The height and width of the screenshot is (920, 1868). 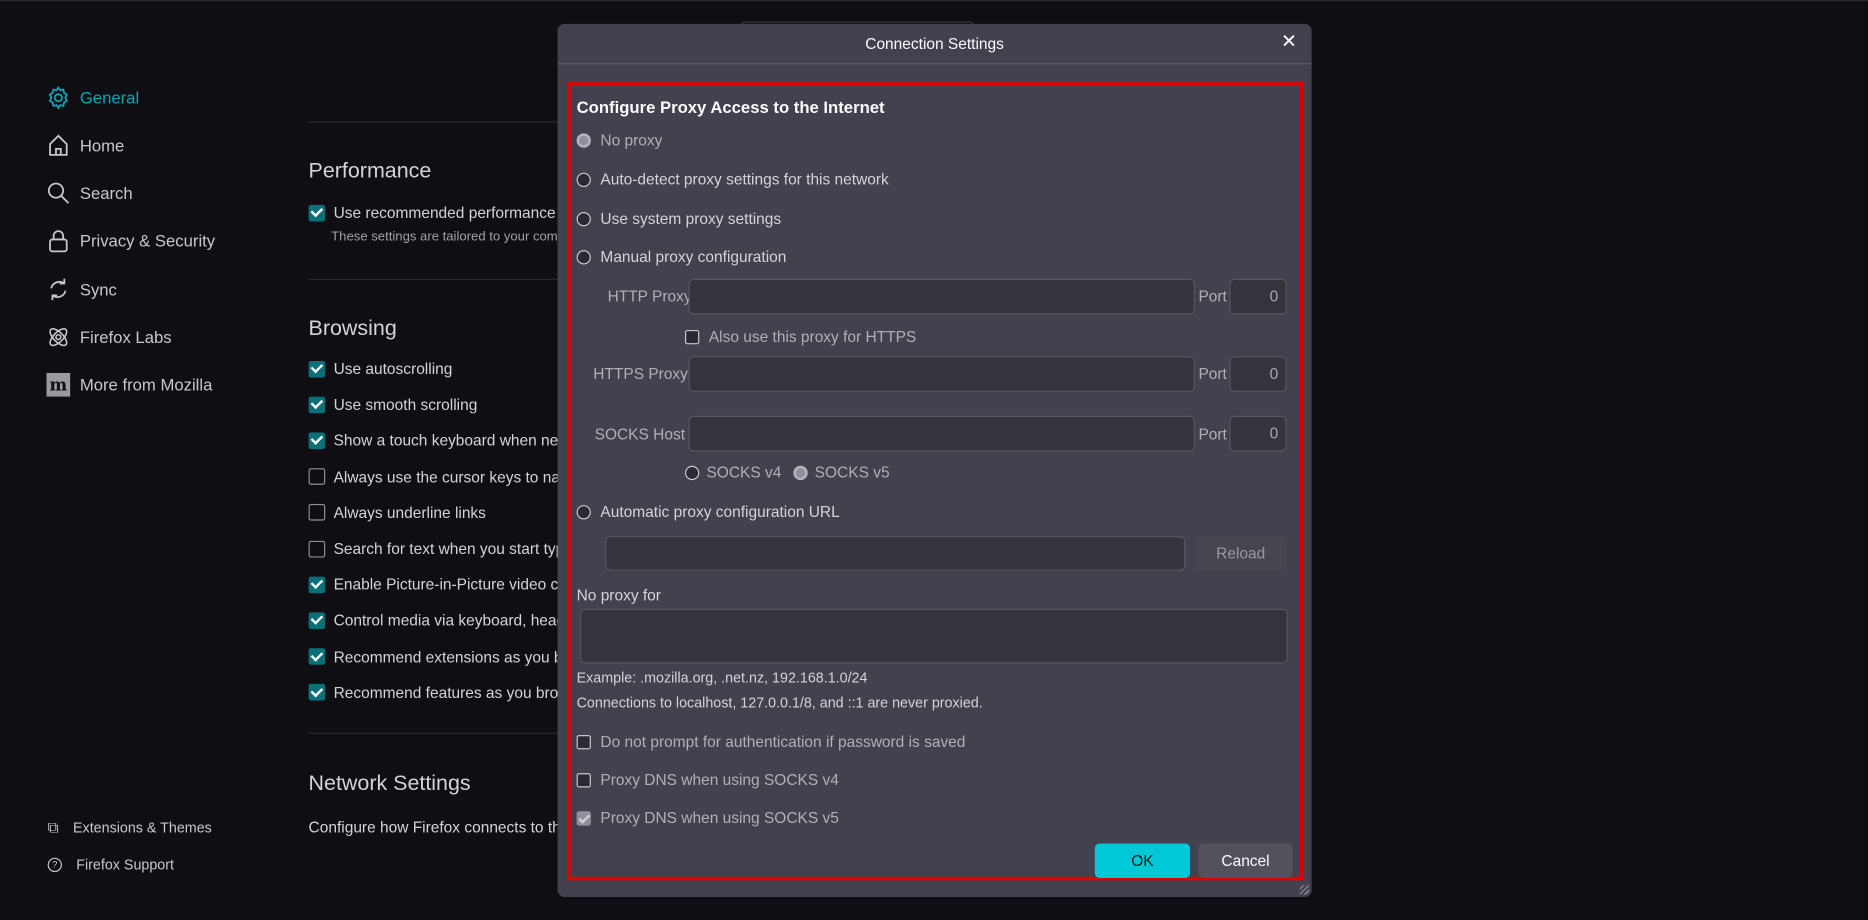 I want to click on proxy-dns-socks5-checkbox: Proxy DNS when using SOCKS v5, so click(x=707, y=817).